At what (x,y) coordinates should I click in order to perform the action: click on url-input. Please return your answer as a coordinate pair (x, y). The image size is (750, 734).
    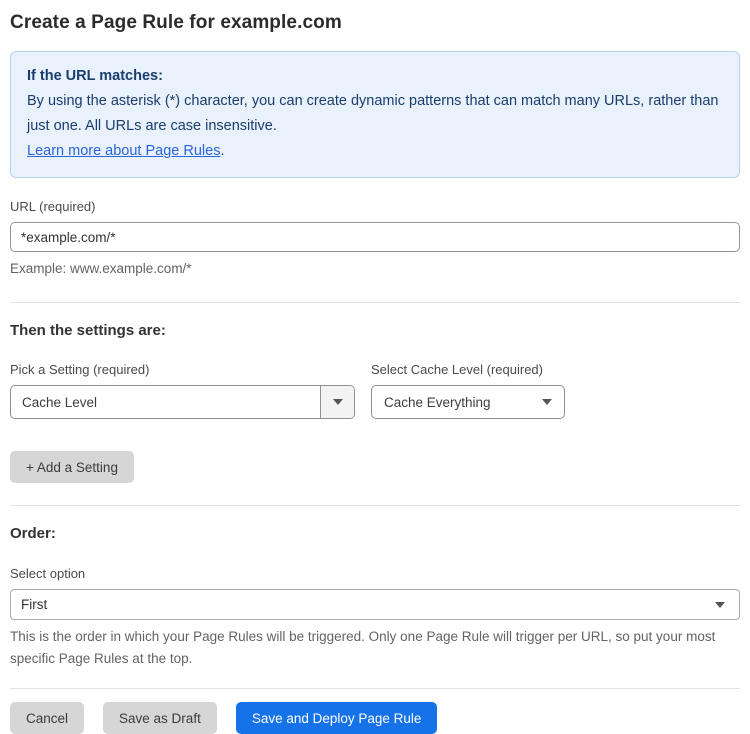
    Looking at the image, I should click on (375, 237).